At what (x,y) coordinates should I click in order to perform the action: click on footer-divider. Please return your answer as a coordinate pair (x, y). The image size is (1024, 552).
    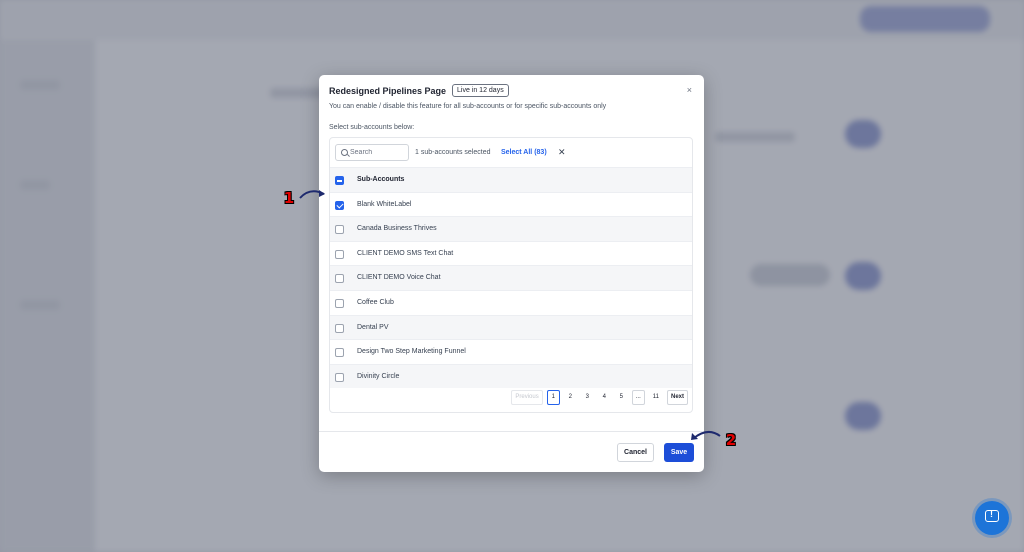
    Looking at the image, I should click on (511, 431).